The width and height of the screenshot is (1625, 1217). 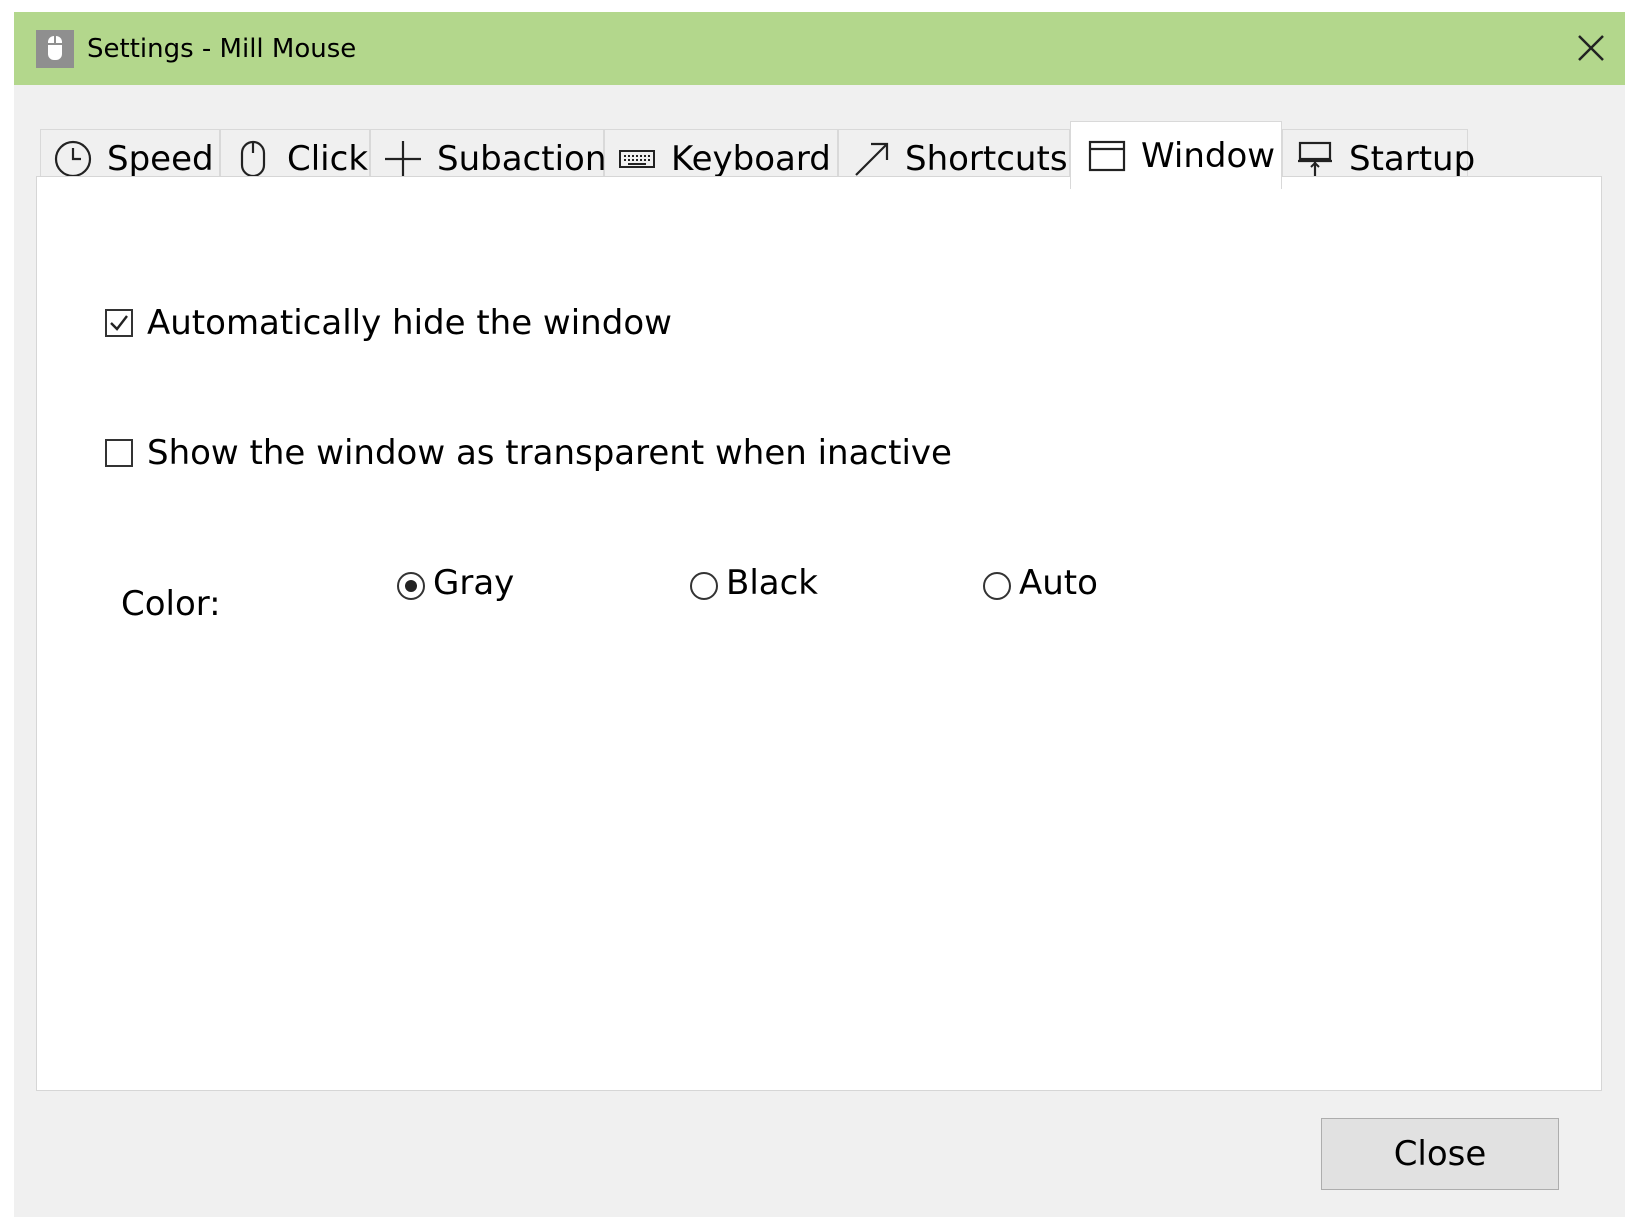 I want to click on gray-label: Gray, so click(x=474, y=583).